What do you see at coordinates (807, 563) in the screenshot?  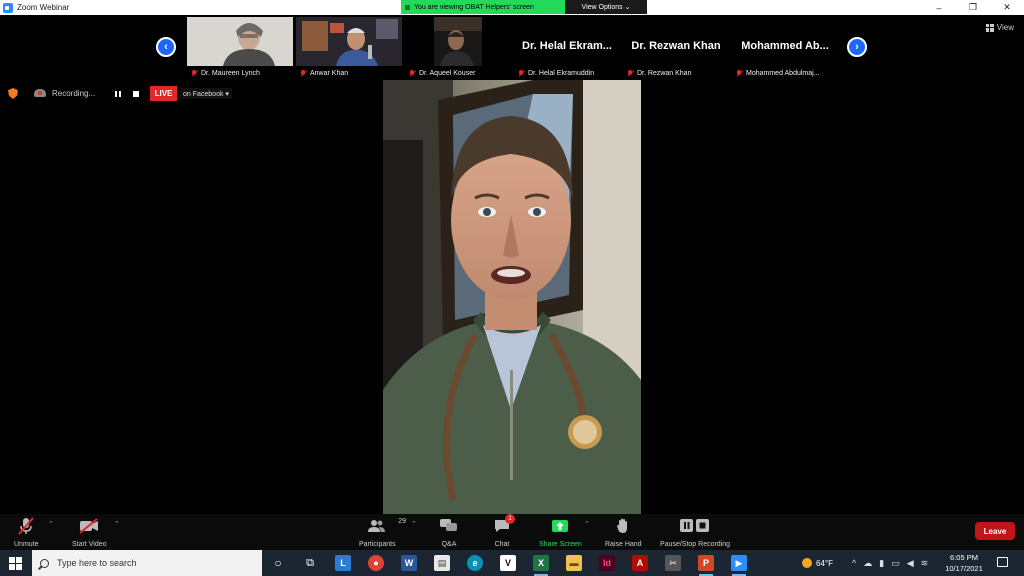 I see `sun-icon` at bounding box center [807, 563].